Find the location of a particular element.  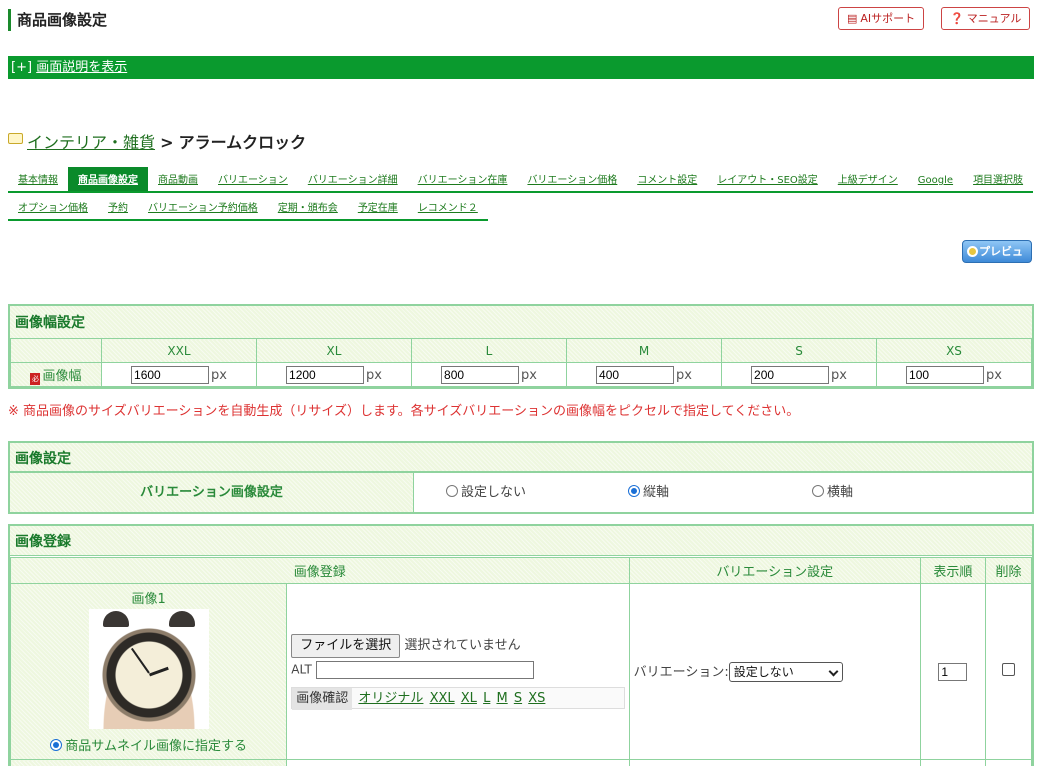

breadcrumb-product: アラームクロック is located at coordinates (242, 142).